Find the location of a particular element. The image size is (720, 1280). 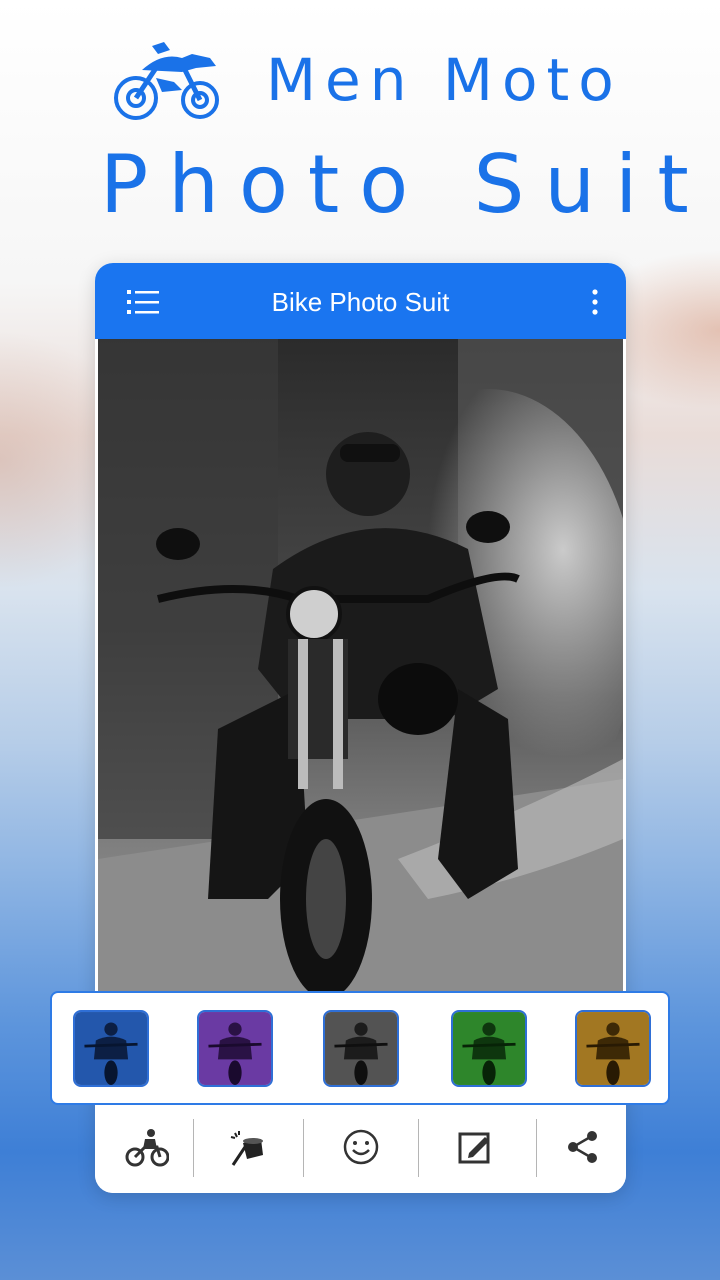

bike-suit-button is located at coordinates (147, 1147).